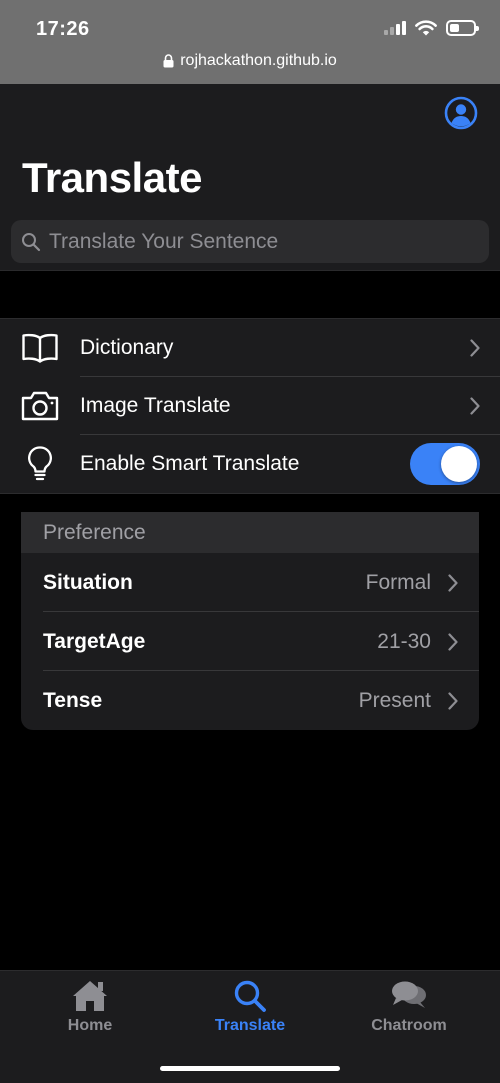 The height and width of the screenshot is (1083, 500). I want to click on camera-icon, so click(40, 406).